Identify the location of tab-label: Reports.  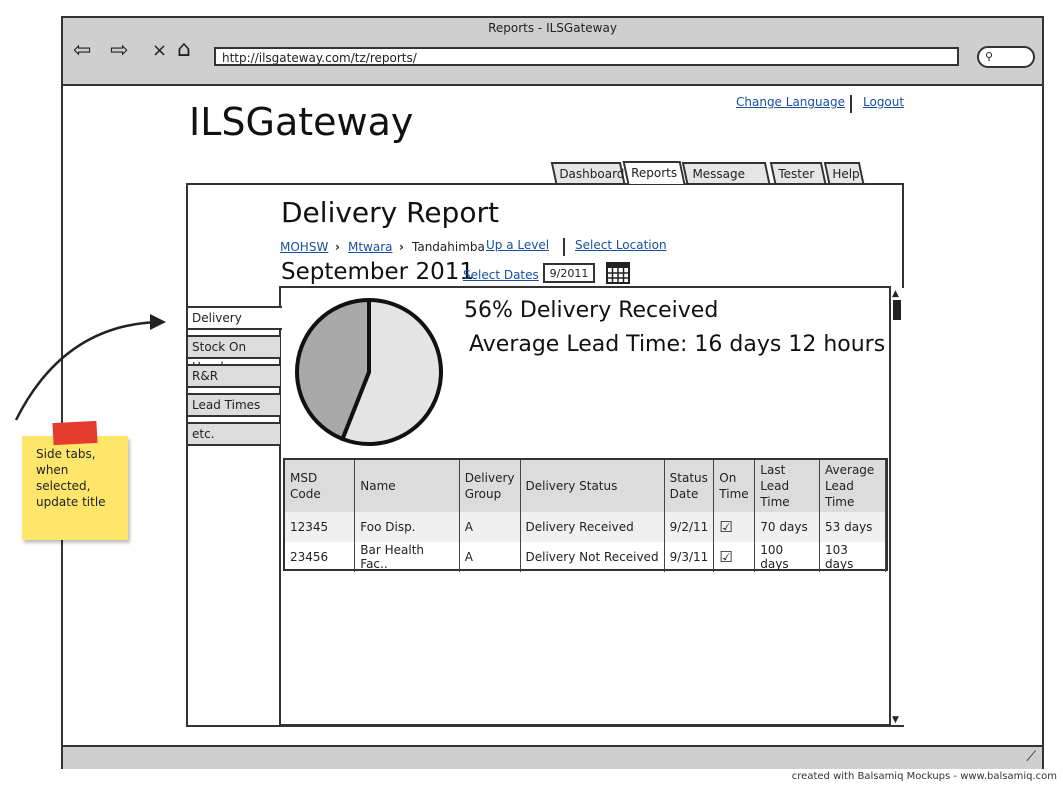
(654, 173).